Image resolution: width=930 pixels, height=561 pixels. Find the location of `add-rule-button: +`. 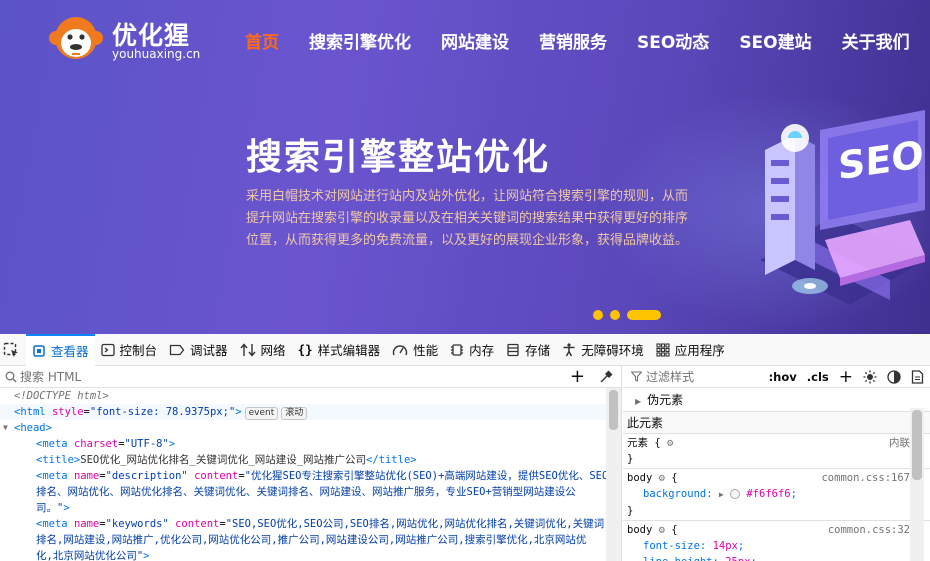

add-rule-button: + is located at coordinates (846, 377).